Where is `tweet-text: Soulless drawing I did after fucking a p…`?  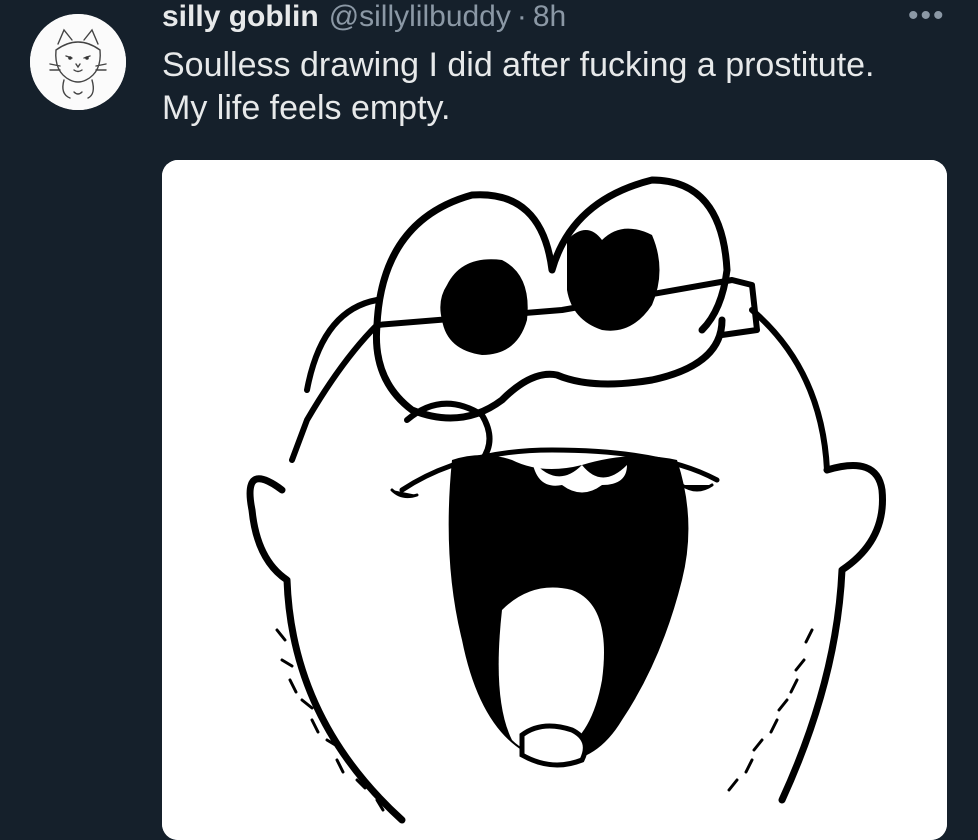 tweet-text: Soulless drawing I did after fucking a p… is located at coordinates (518, 86).